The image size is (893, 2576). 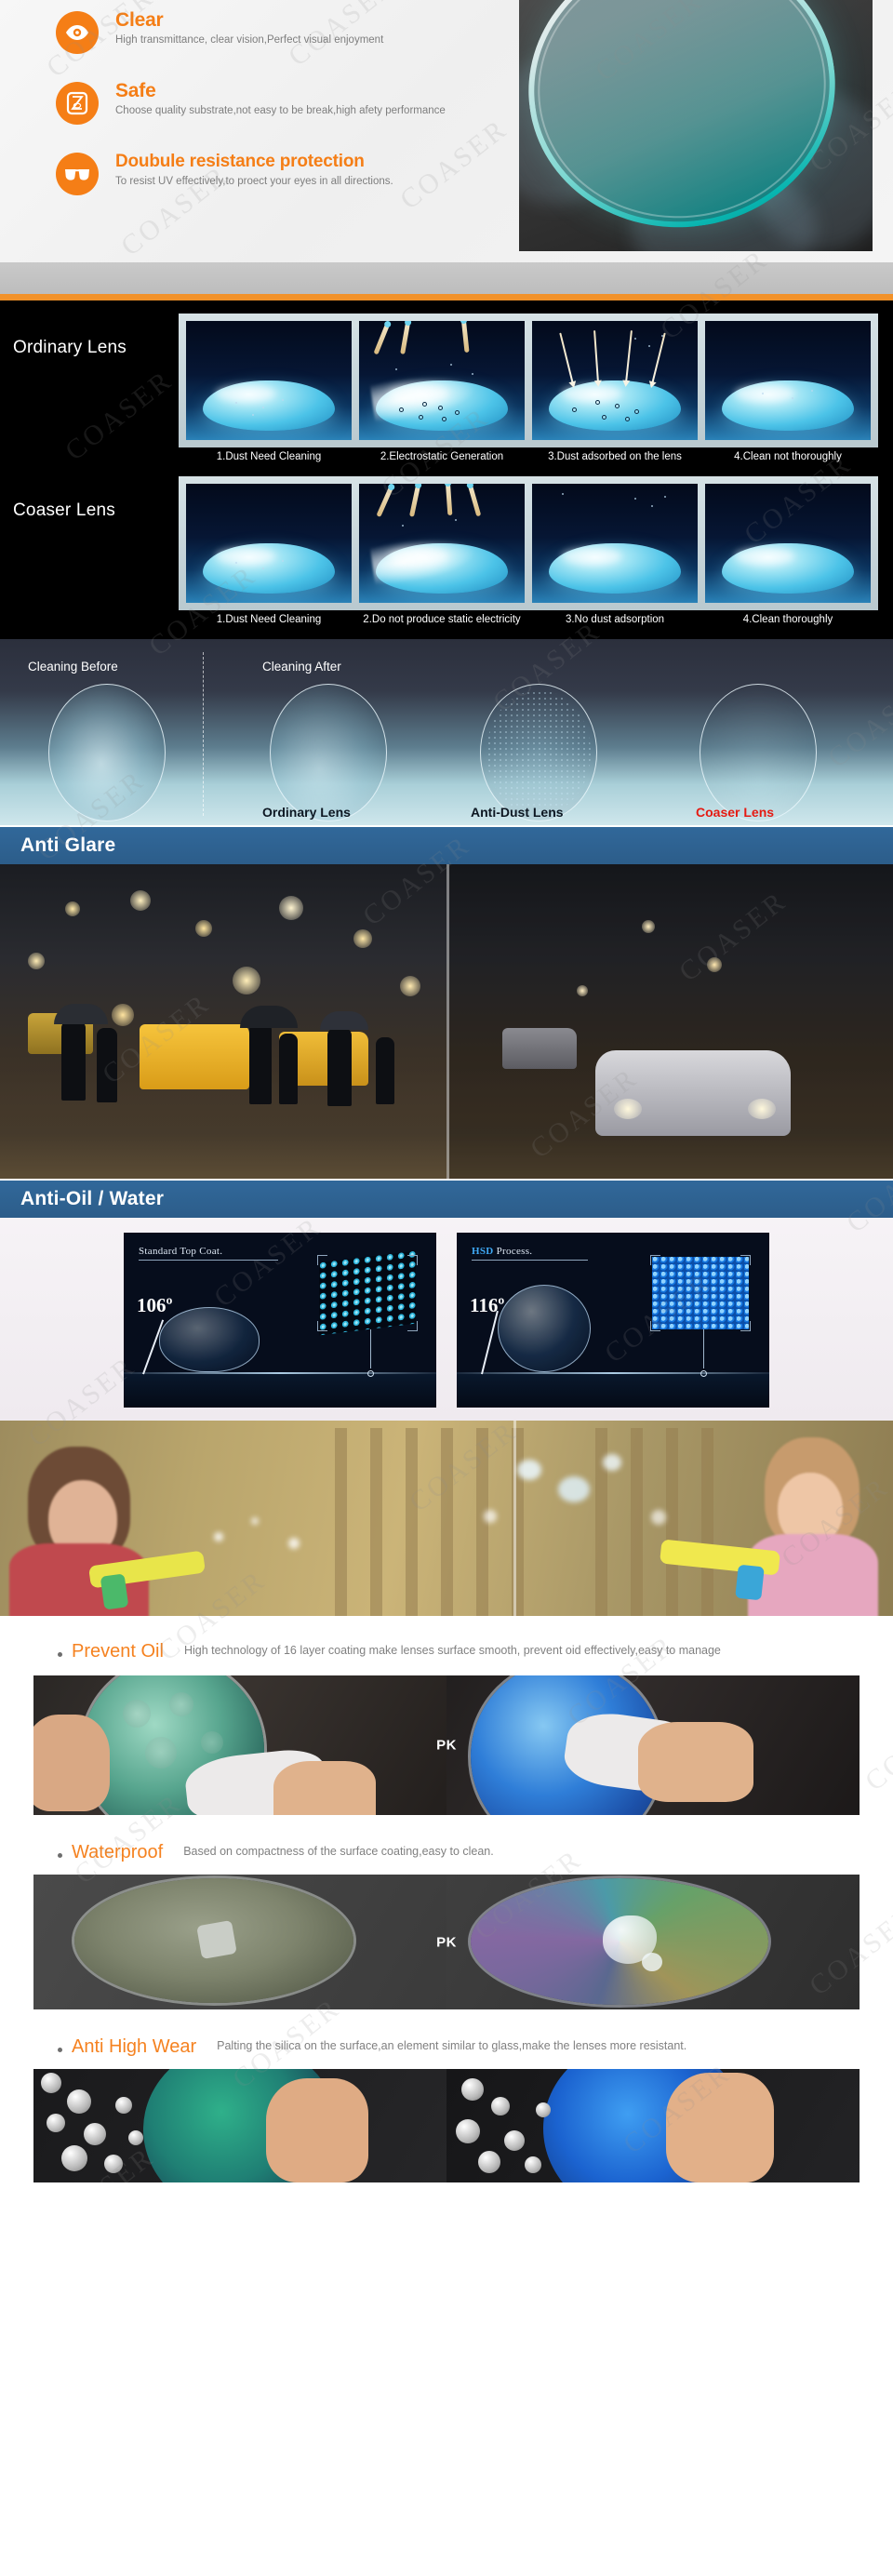 I want to click on orange-divider-band, so click(x=446, y=297).